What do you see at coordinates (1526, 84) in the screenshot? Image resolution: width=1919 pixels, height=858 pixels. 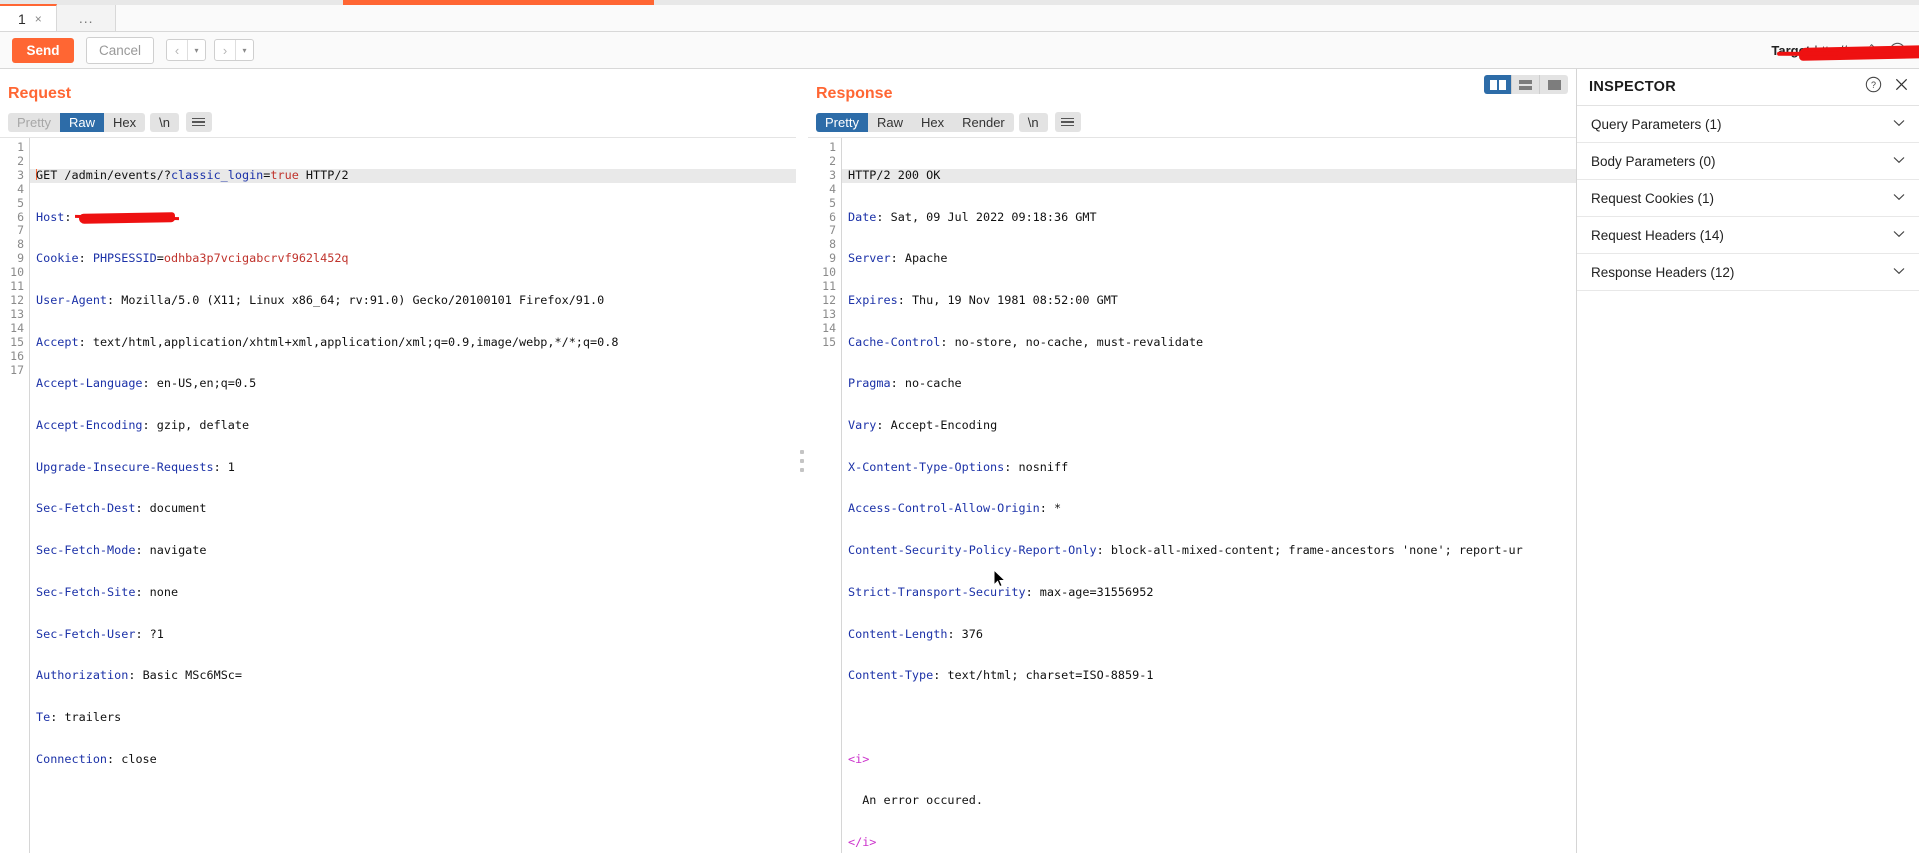 I see `stacked-layout-button` at bounding box center [1526, 84].